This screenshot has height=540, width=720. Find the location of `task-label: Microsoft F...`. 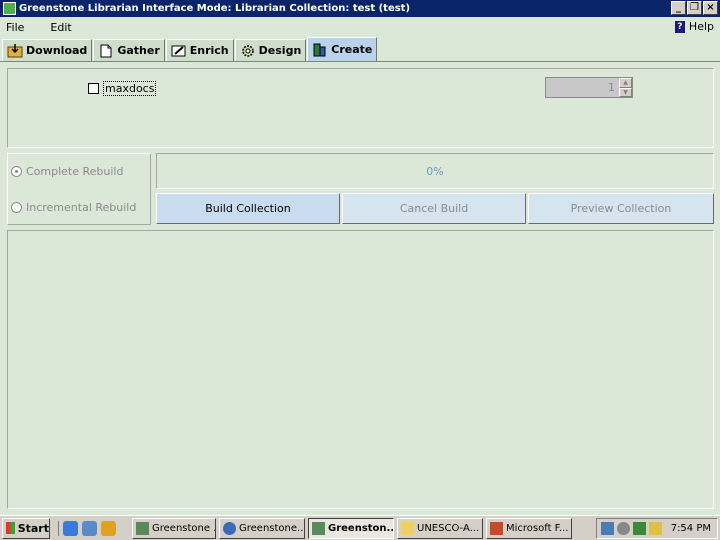

task-label: Microsoft F... is located at coordinates (537, 528).